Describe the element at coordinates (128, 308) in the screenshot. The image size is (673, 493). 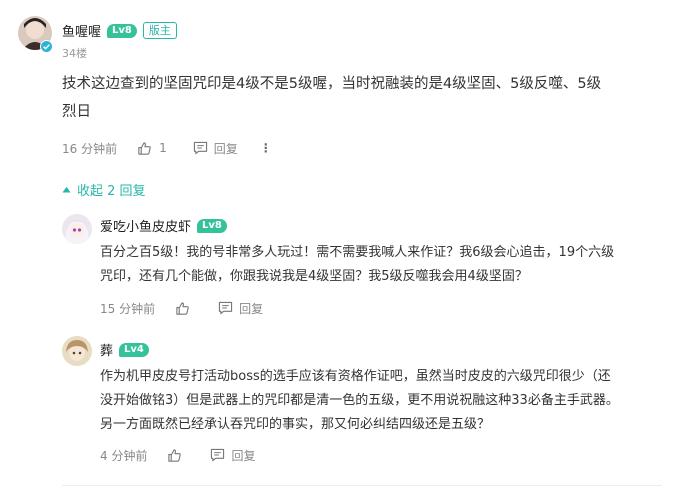
I see `timestamp: 15 分钟前` at that location.